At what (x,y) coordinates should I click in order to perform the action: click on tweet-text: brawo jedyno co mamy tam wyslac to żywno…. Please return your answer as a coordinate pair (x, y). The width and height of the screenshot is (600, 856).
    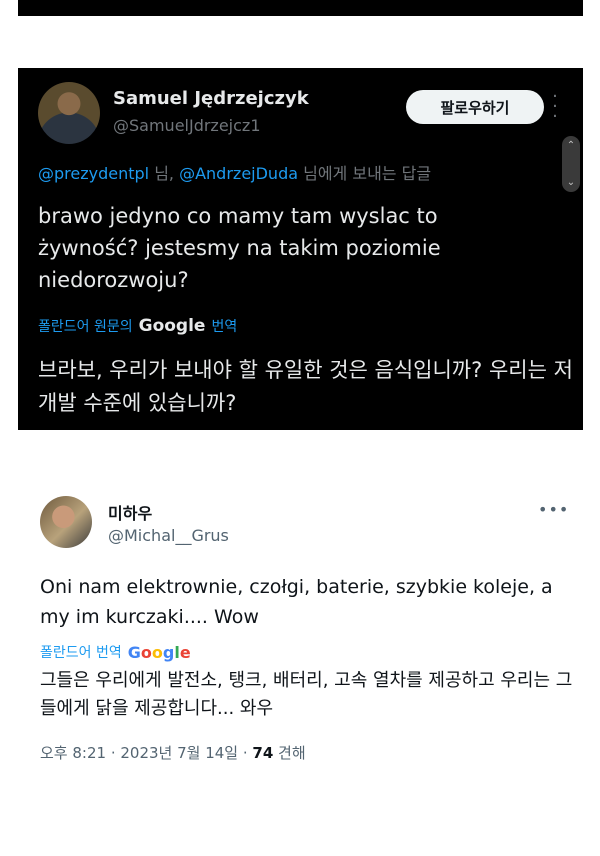
    Looking at the image, I should click on (239, 248).